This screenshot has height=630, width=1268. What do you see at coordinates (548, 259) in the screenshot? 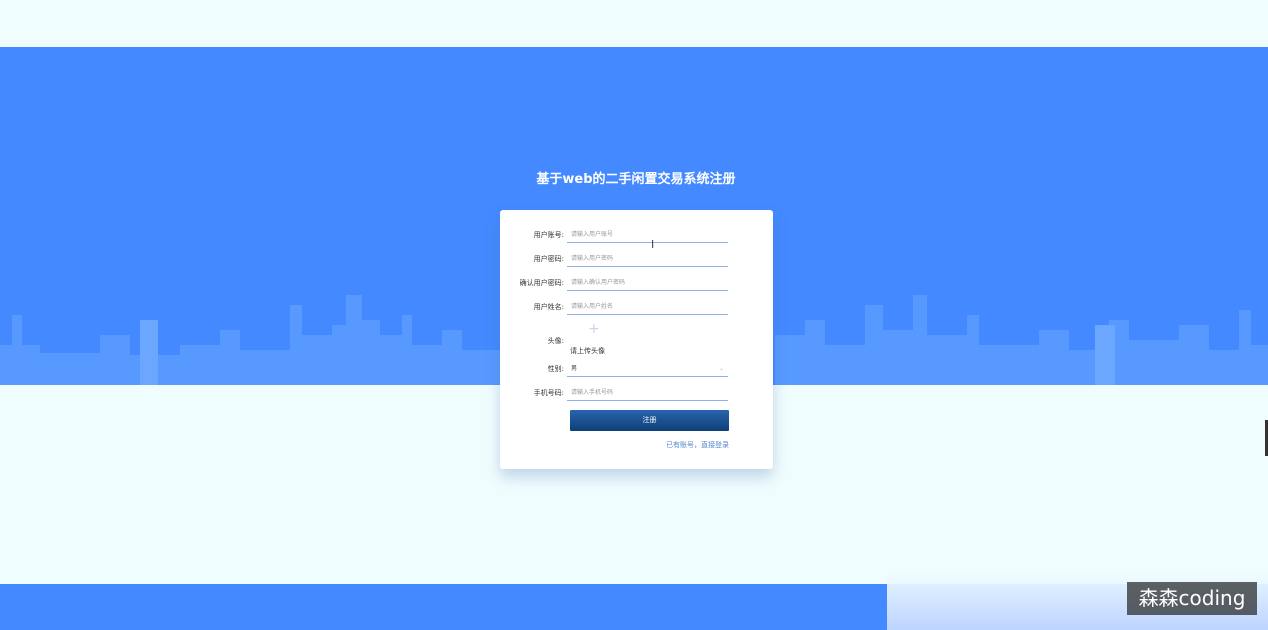
I see `label-password: 用户密码:` at bounding box center [548, 259].